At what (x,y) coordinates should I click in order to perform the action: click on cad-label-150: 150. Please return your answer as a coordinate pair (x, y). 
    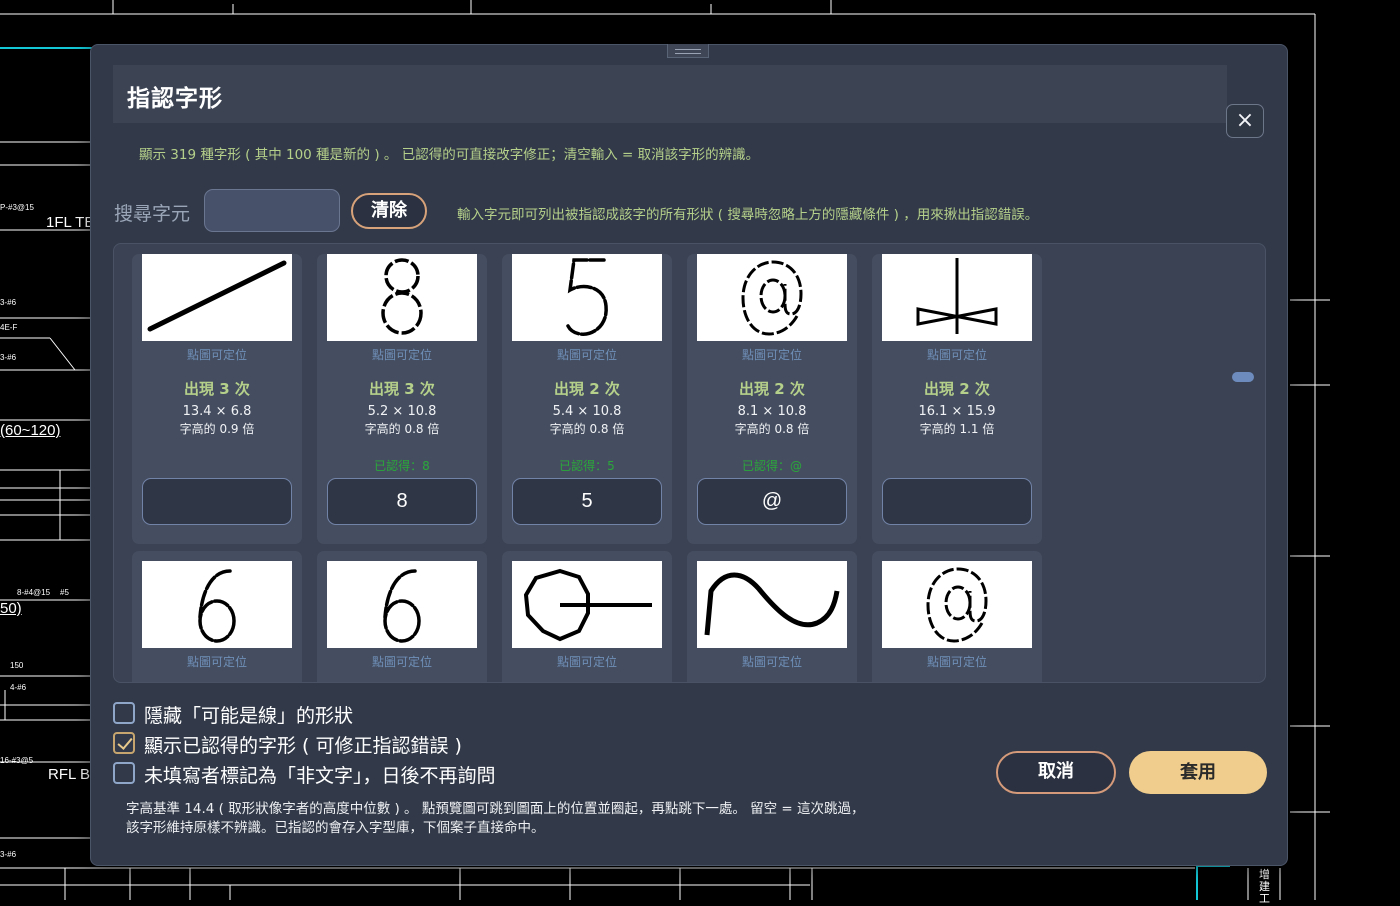
    Looking at the image, I should click on (17, 665).